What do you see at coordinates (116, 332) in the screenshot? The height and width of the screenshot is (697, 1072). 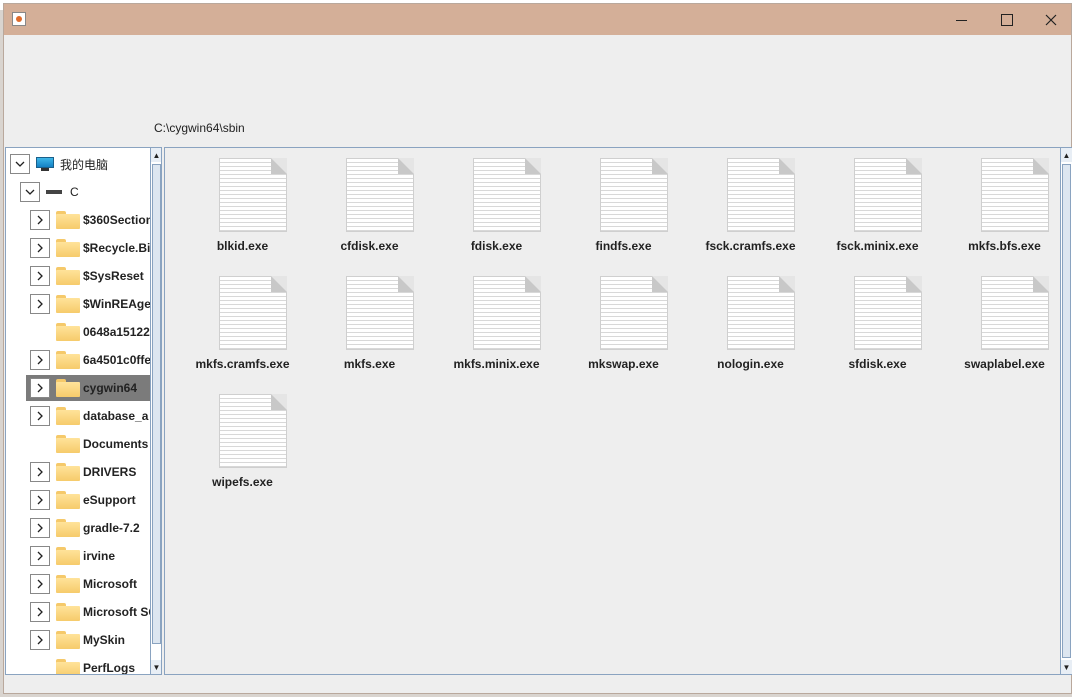 I see `tree-item-label: 0648a15122` at bounding box center [116, 332].